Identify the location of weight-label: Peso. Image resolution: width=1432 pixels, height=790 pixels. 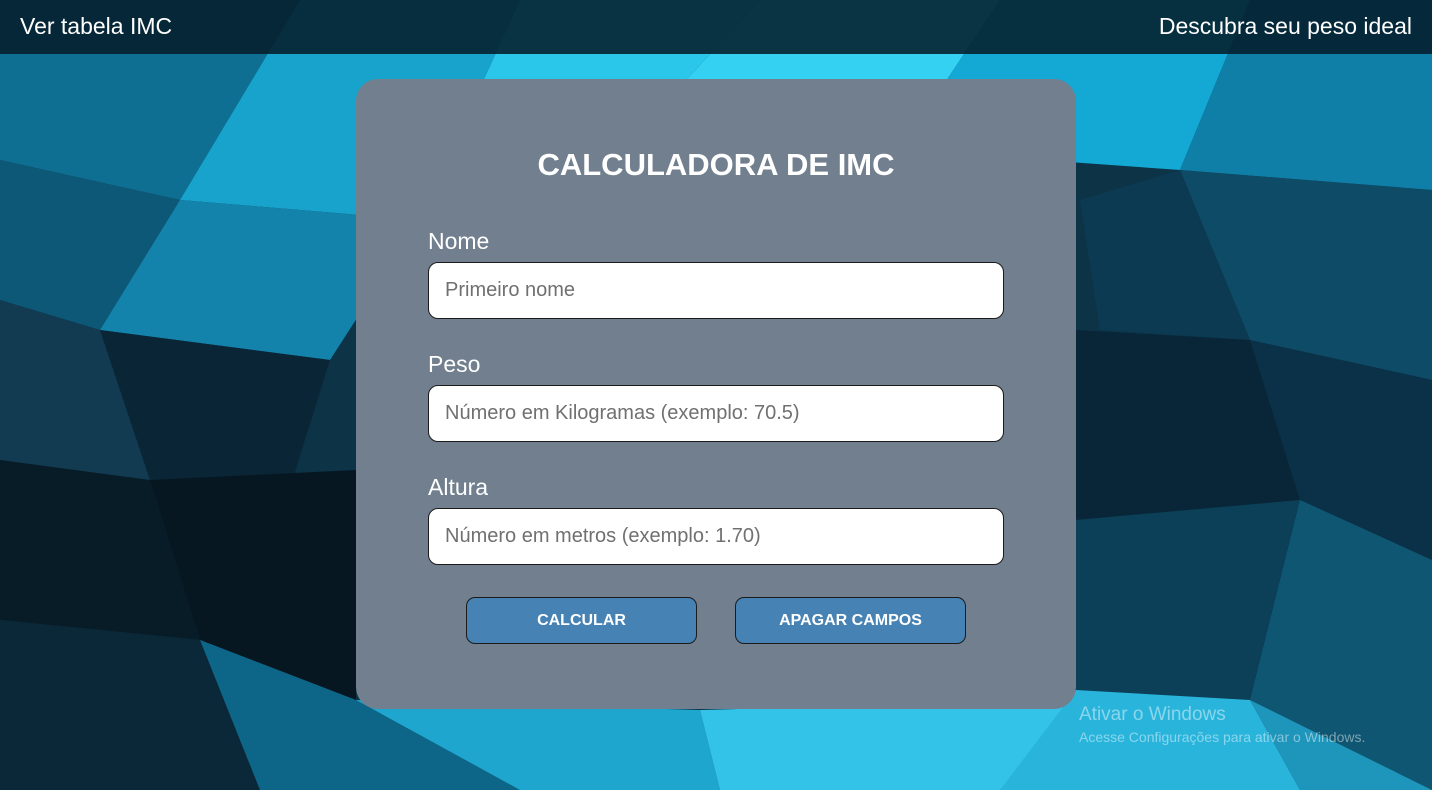
(454, 364).